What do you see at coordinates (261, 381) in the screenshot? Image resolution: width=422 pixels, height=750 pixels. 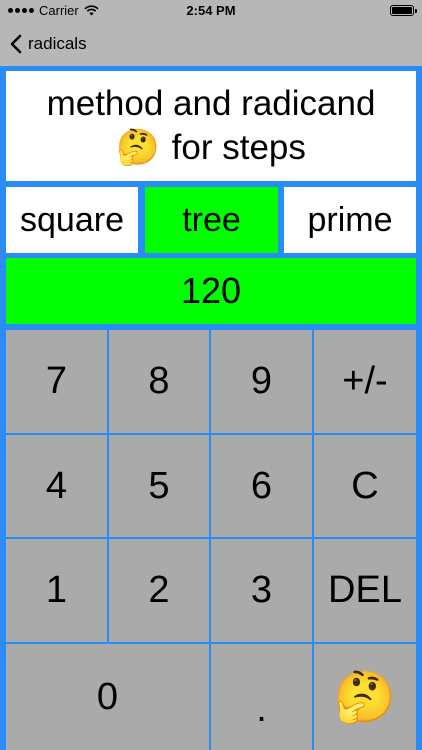 I see `key-9: 9` at bounding box center [261, 381].